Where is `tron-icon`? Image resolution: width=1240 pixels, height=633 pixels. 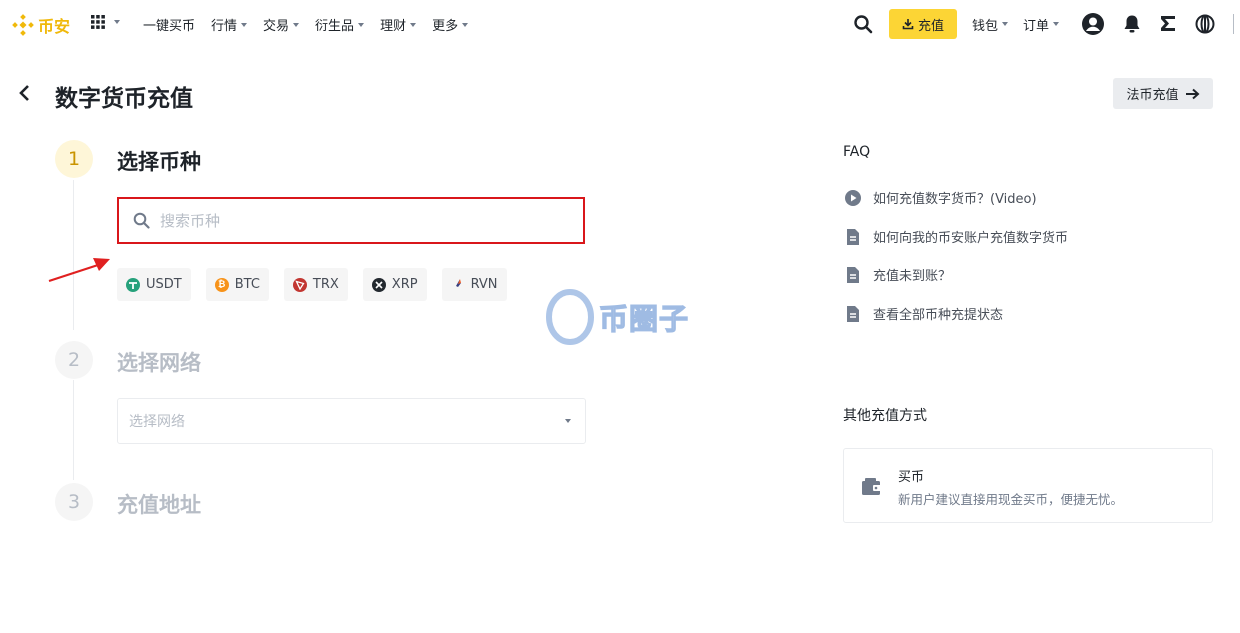 tron-icon is located at coordinates (299, 284).